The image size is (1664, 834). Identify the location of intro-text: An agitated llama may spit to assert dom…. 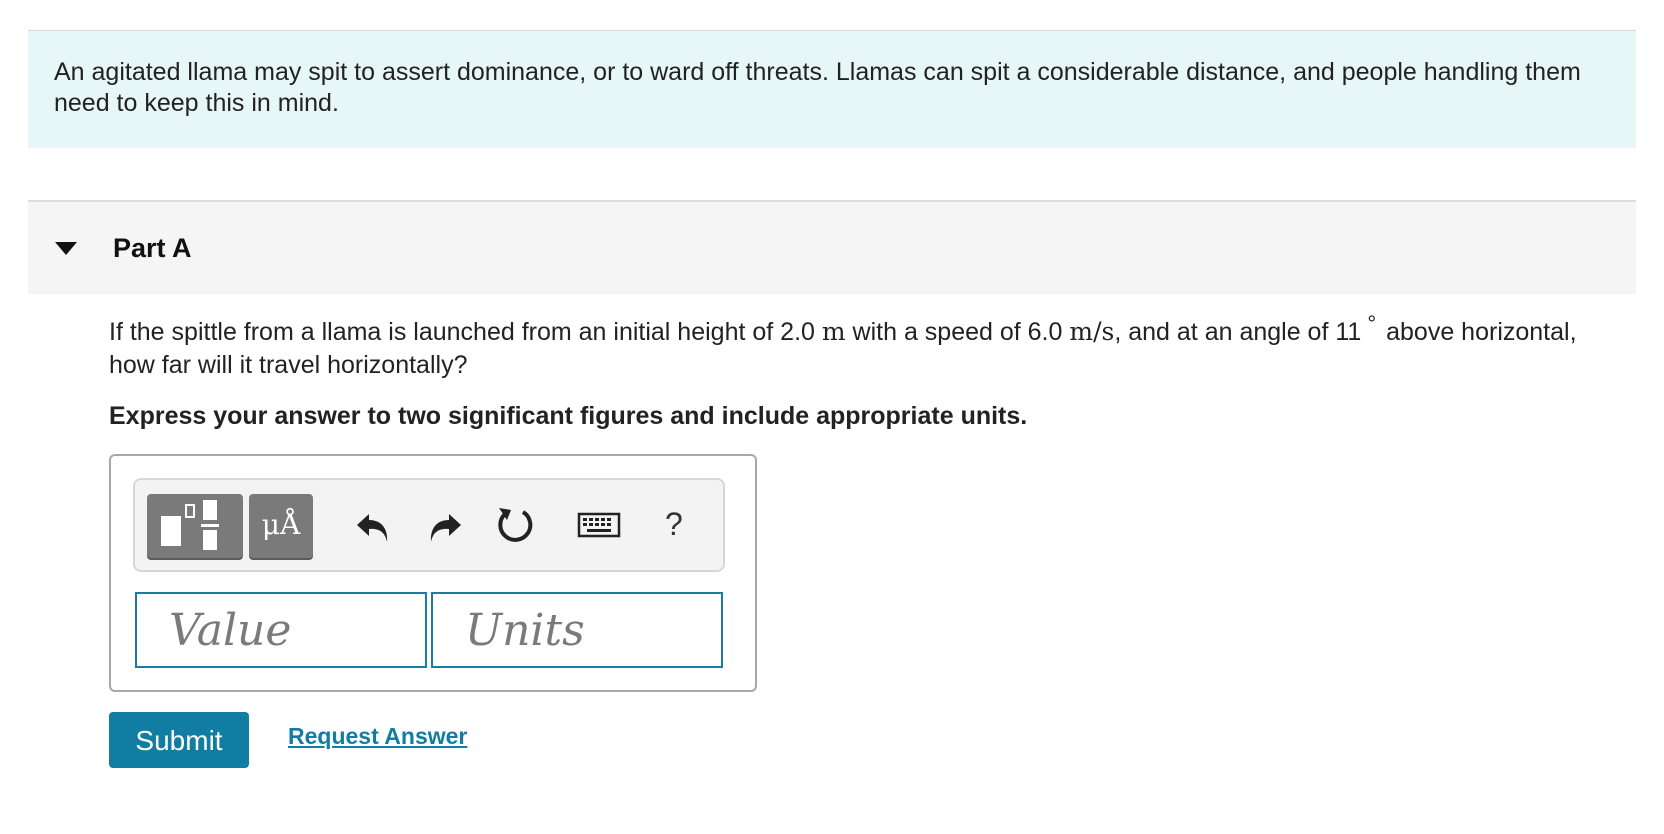
(817, 87).